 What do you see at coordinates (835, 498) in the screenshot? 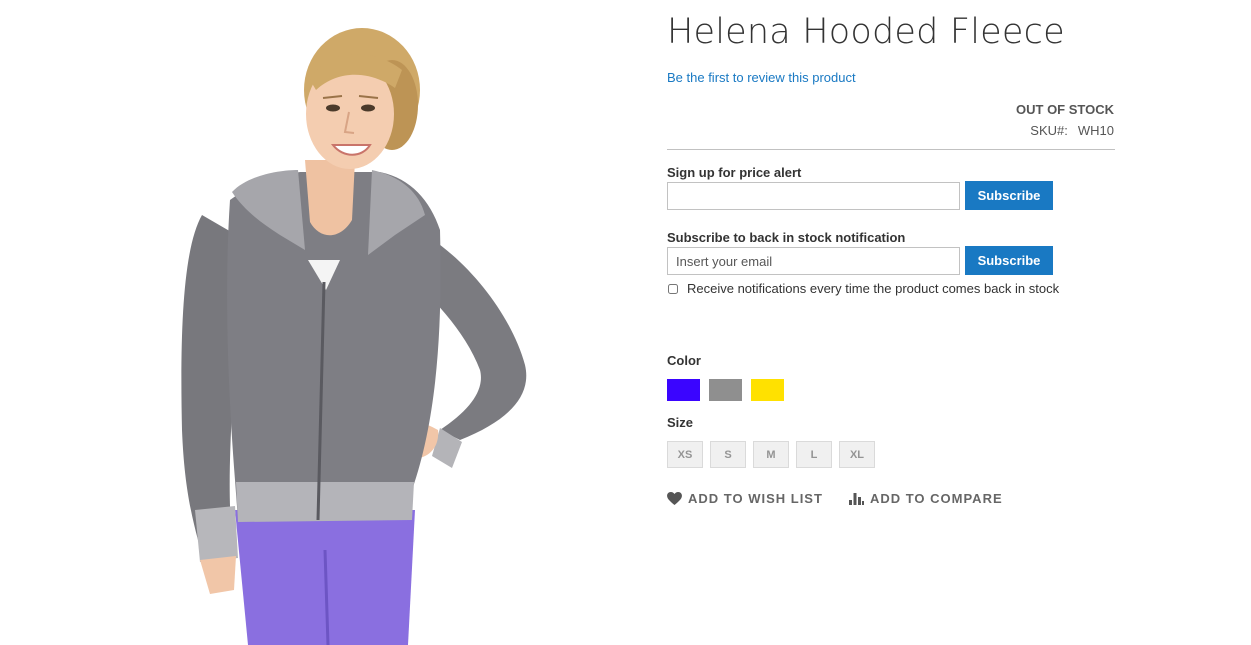
I see `product-actions: Add to Wish List Add to Compare` at bounding box center [835, 498].